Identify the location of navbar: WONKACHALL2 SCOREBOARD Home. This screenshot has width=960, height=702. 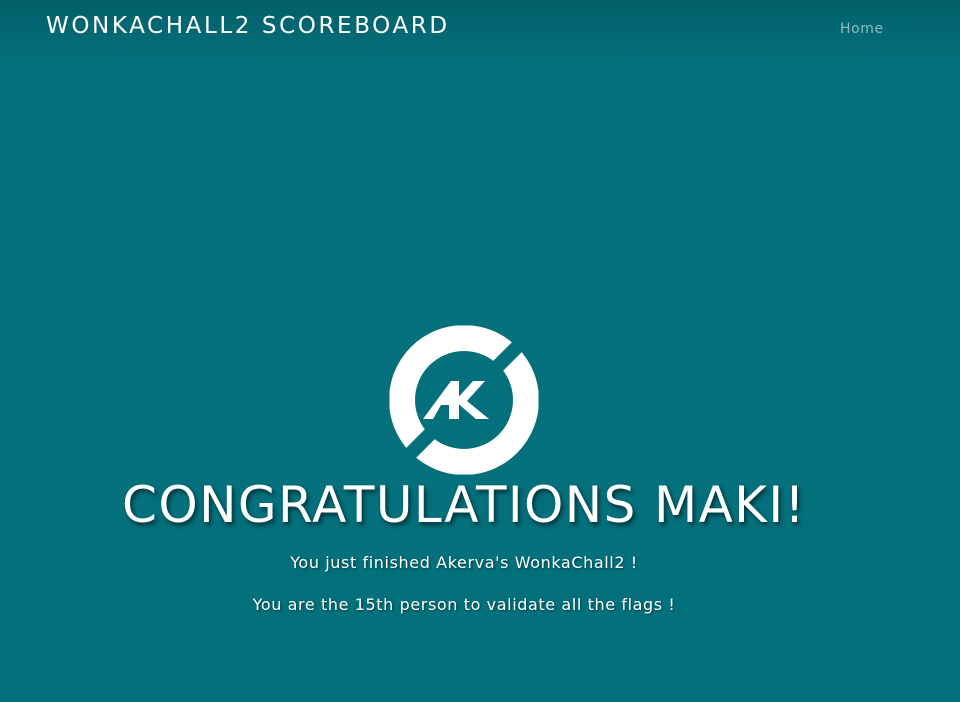
(480, 31).